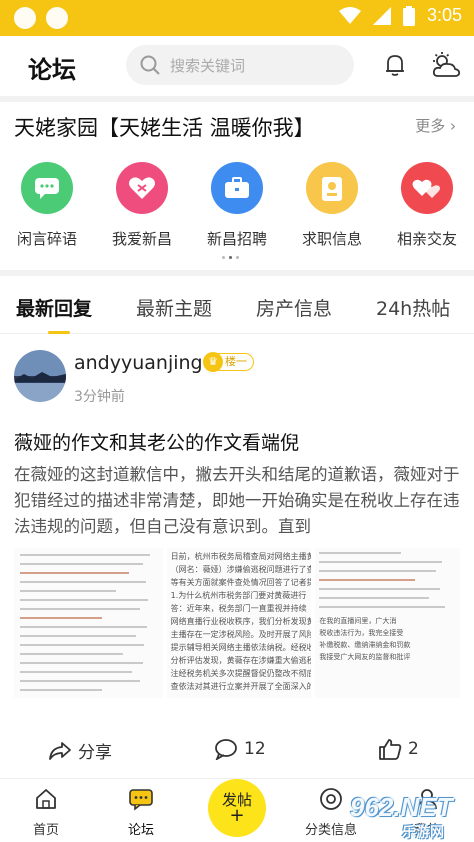 The height and width of the screenshot is (842, 474). I want to click on community-title: 天姥家园【天姥生活 温暖你我】, so click(164, 128).